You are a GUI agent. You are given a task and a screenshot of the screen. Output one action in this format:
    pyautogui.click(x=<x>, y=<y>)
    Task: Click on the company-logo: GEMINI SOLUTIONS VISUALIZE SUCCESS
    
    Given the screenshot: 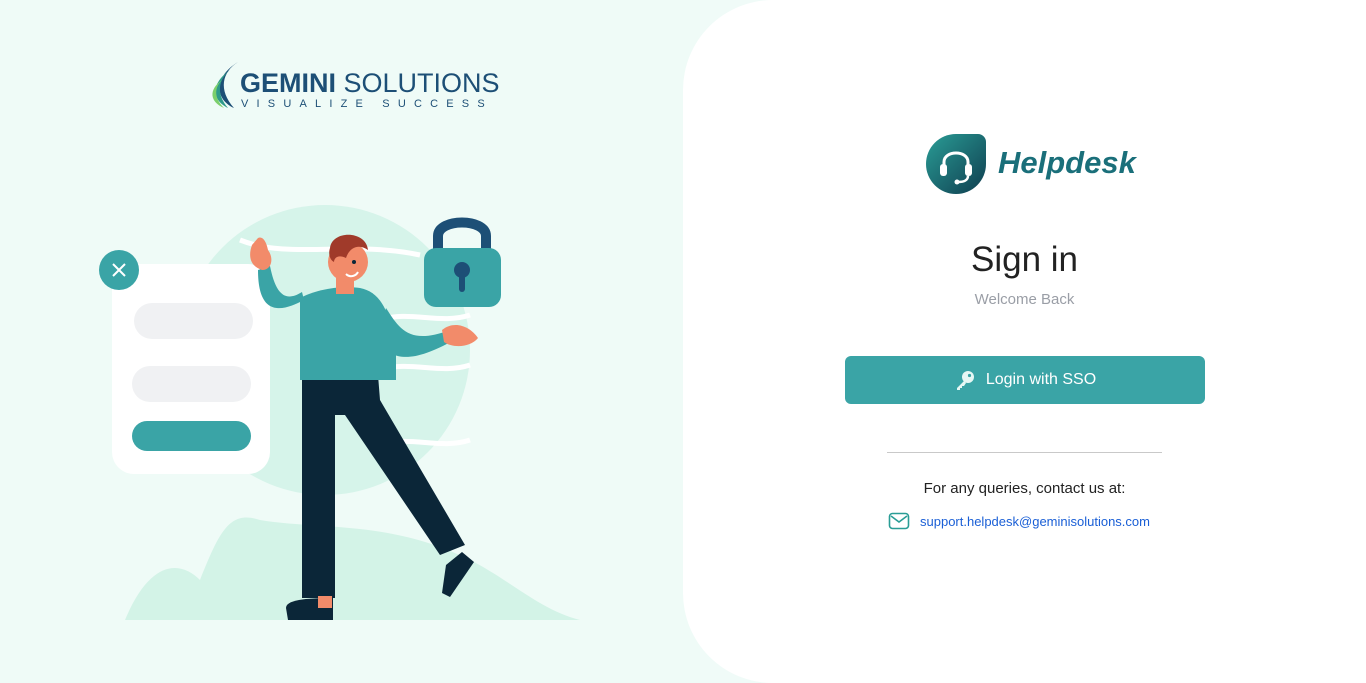 What is the action you would take?
    pyautogui.click(x=354, y=88)
    